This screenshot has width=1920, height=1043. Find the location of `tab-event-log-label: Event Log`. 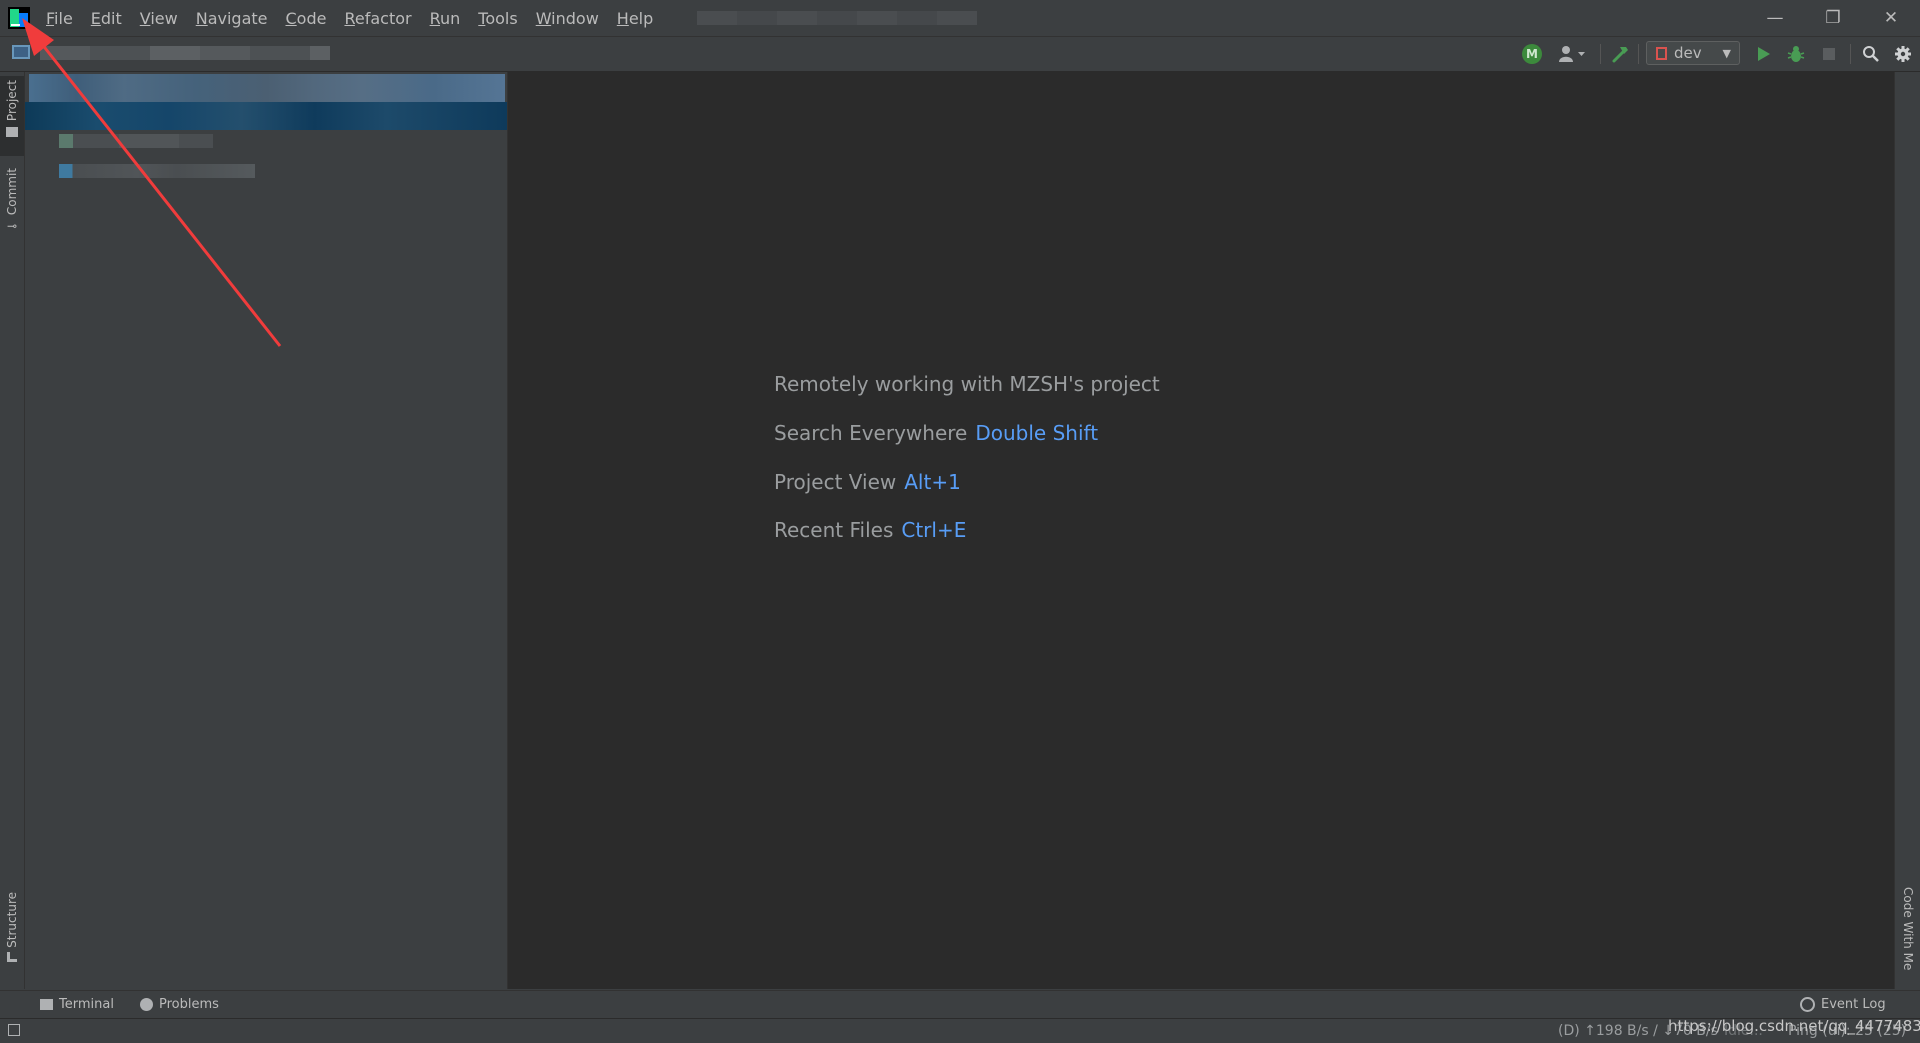

tab-event-log-label: Event Log is located at coordinates (1853, 1004).